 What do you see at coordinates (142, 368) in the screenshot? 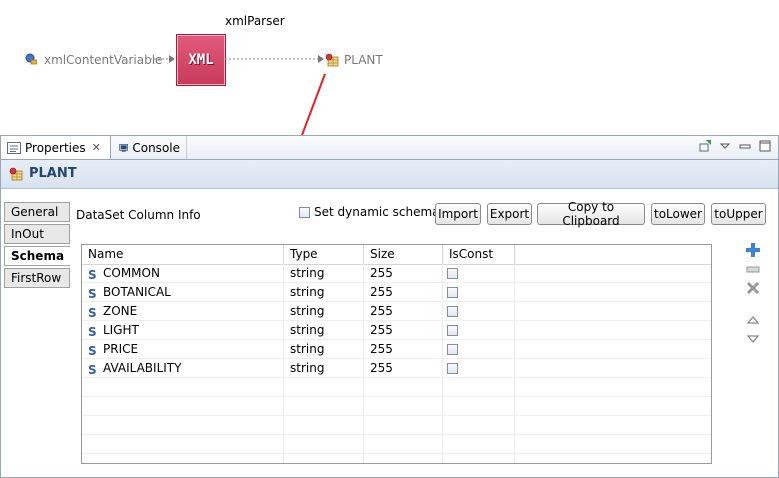
I see `cell-name-text: AVAILABILITY` at bounding box center [142, 368].